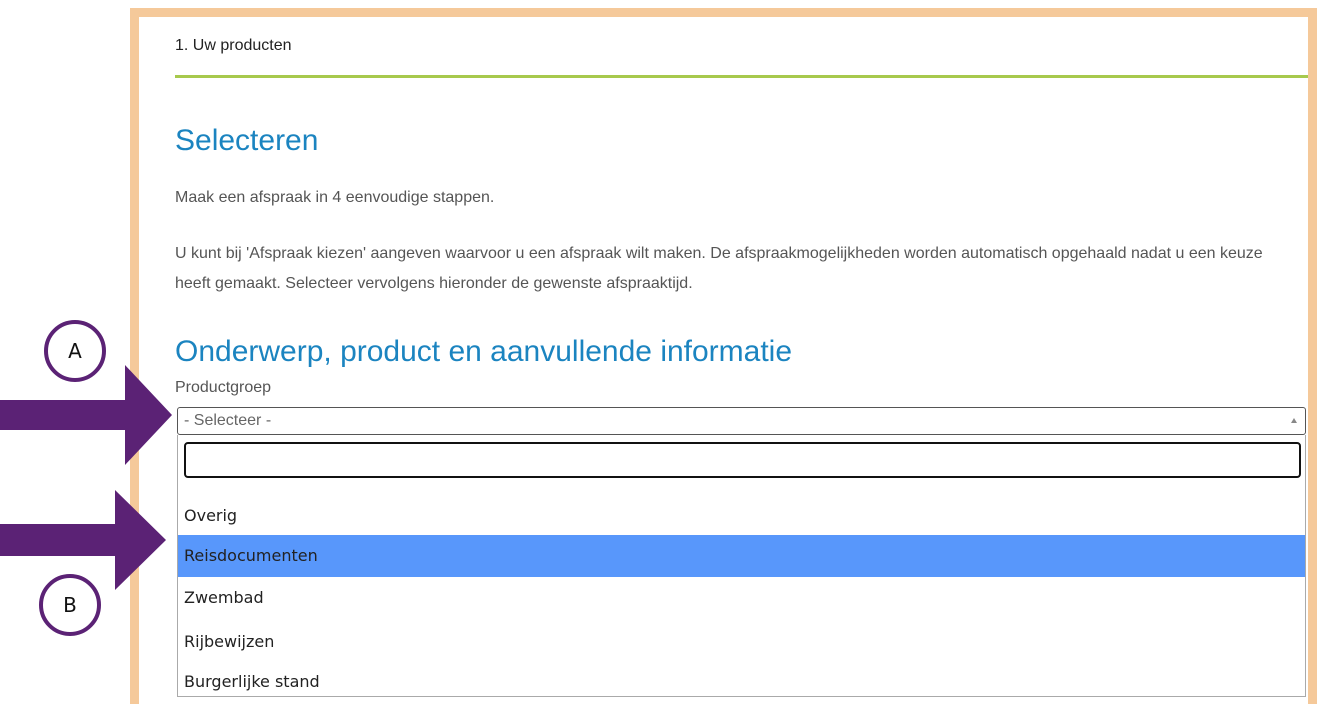  What do you see at coordinates (223, 387) in the screenshot?
I see `productgroep-label: Productgroep` at bounding box center [223, 387].